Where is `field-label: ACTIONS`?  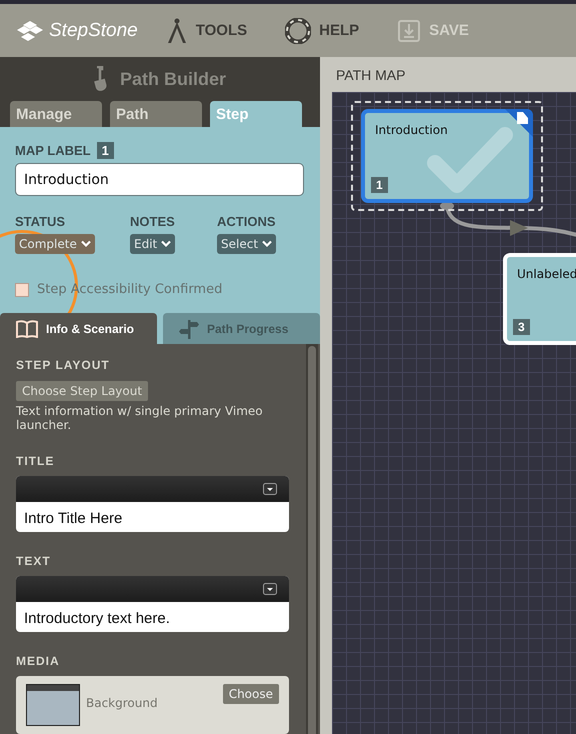
field-label: ACTIONS is located at coordinates (246, 221).